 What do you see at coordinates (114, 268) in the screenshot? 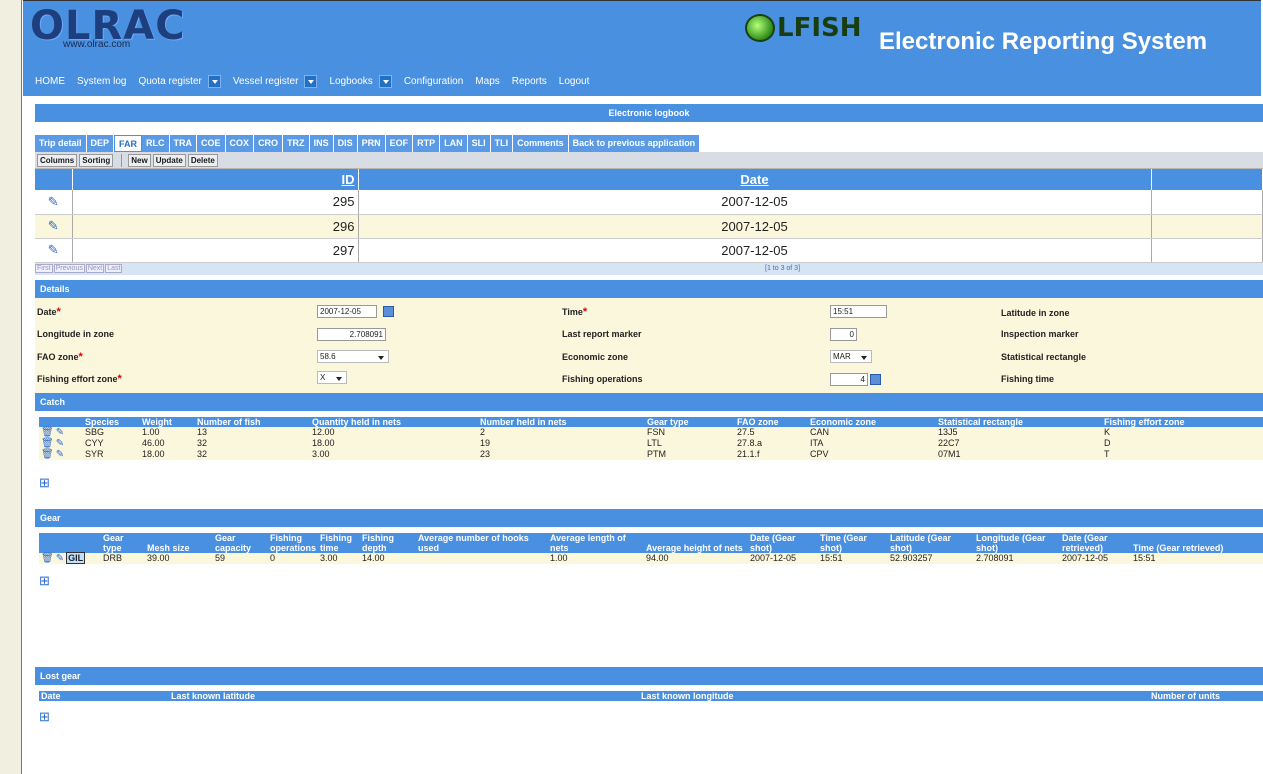
I see `pager-last-button: Last` at bounding box center [114, 268].